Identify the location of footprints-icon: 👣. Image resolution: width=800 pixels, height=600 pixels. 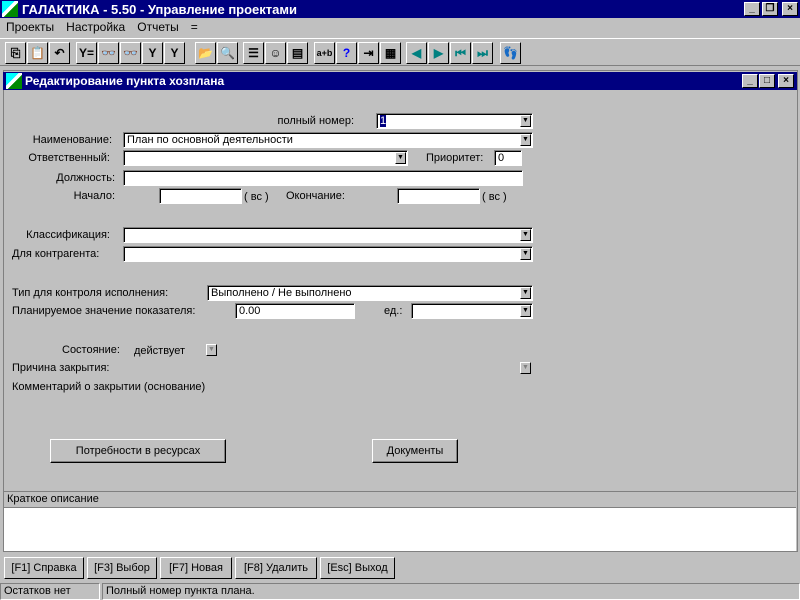
(510, 53).